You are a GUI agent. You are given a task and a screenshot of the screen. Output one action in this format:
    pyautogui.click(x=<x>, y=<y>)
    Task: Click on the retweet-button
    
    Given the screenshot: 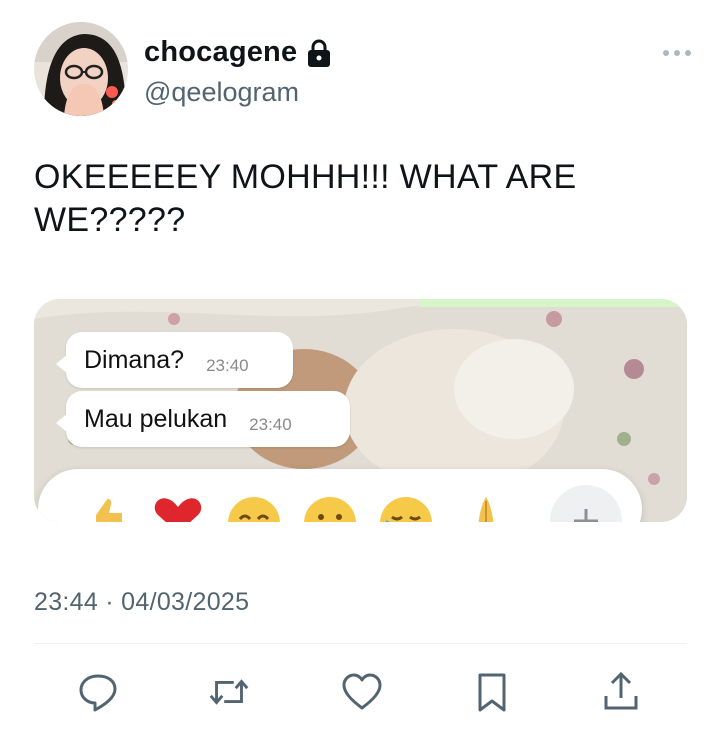 What is the action you would take?
    pyautogui.click(x=229, y=692)
    